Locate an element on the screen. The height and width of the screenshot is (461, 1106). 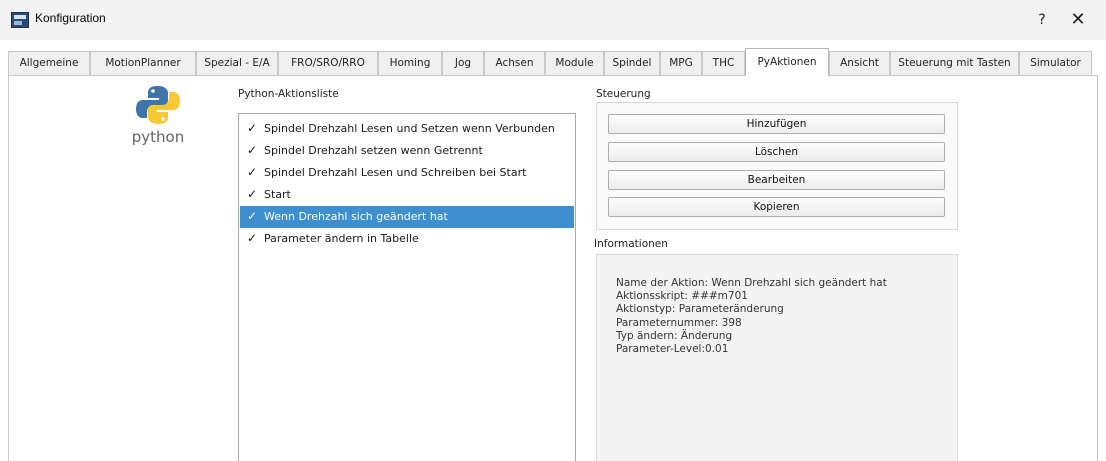
tab-homing: Homing is located at coordinates (410, 63).